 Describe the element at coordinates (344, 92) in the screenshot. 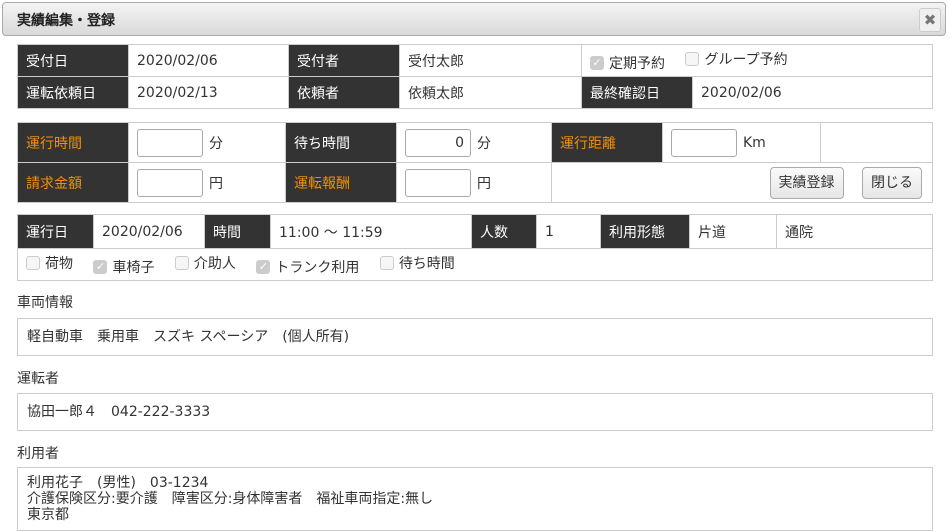

I see `requester-label: 依頼者` at that location.